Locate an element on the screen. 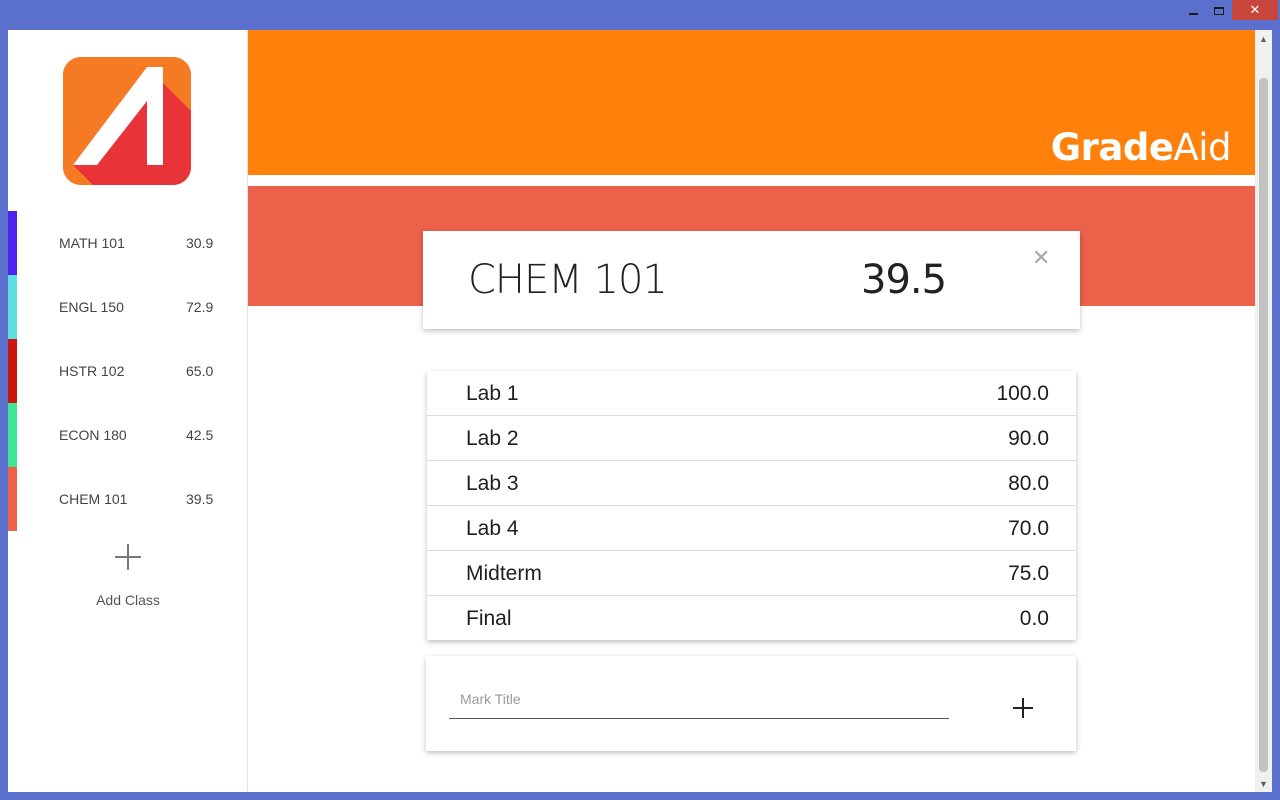 The image size is (1280, 800). sidebar-item-chem-101: CHEM 101 39.5 is located at coordinates (128, 499).